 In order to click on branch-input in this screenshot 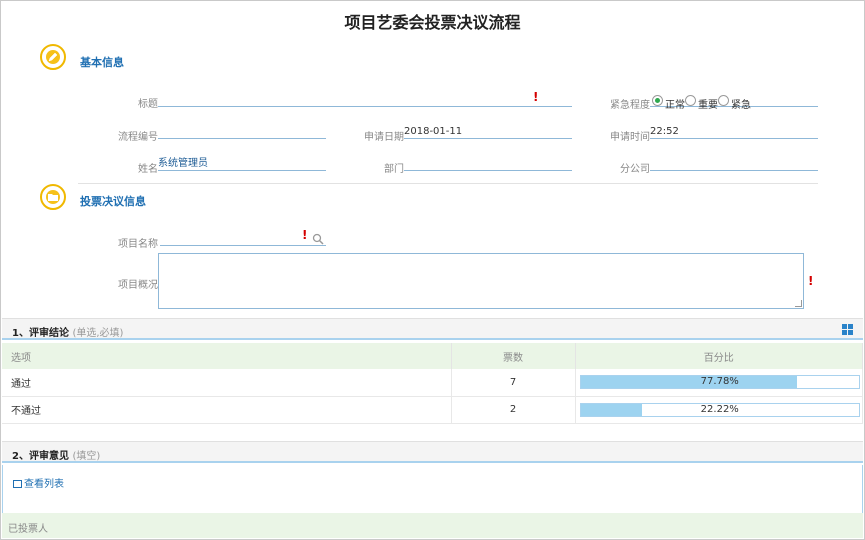, I will do `click(734, 164)`.